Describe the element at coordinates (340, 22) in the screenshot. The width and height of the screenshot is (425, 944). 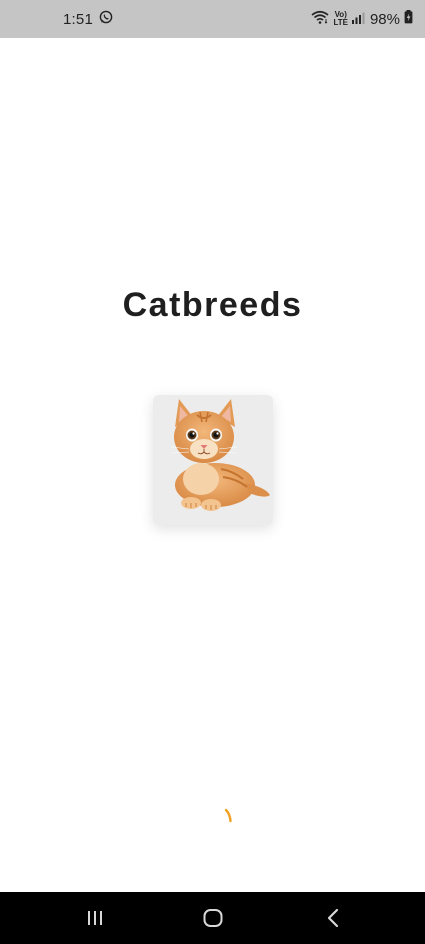
I see `volte-bottom-label: LTE` at that location.